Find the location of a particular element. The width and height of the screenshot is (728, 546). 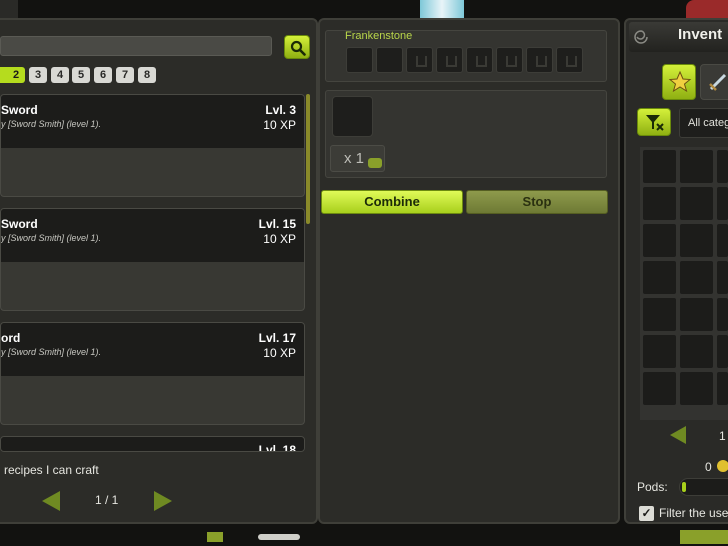

result-slot is located at coordinates (352, 116).